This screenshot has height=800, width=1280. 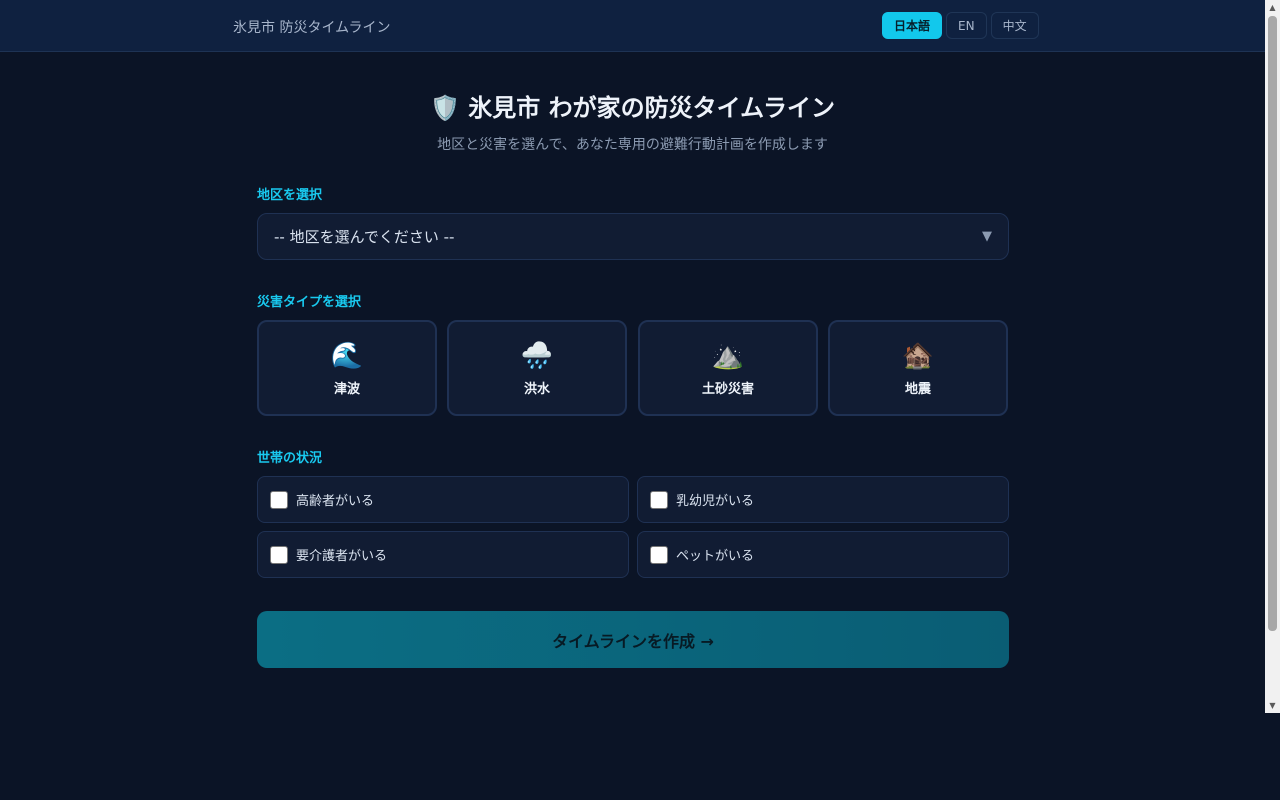 I want to click on page-subtitle: 地区と災害を選んで、あなた専用の避難行動計画を作成します, so click(x=632, y=145).